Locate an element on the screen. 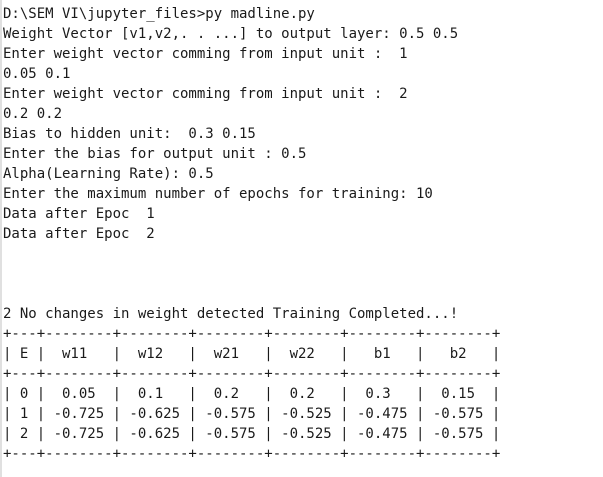  command-line: D:\SEM VI\jupyter_files>py madline.py is located at coordinates (159, 14).